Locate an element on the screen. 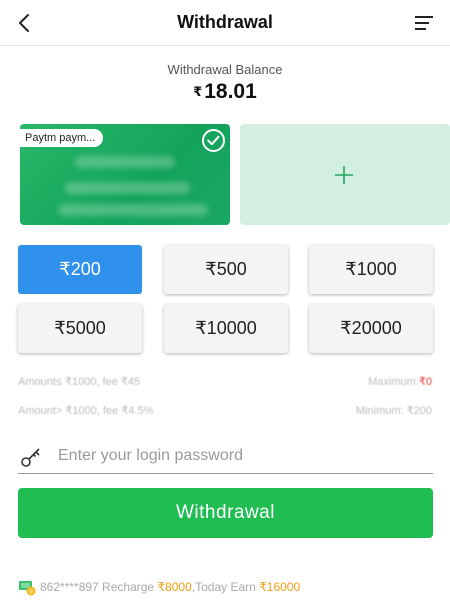  balance-label: Withdrawal Balance is located at coordinates (225, 69).